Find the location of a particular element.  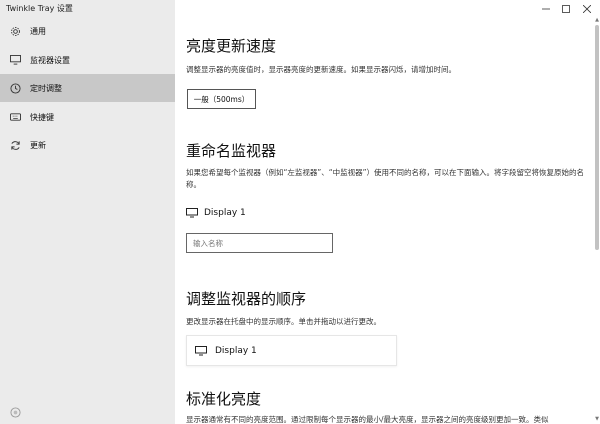

minimize-icon is located at coordinates (546, 9).